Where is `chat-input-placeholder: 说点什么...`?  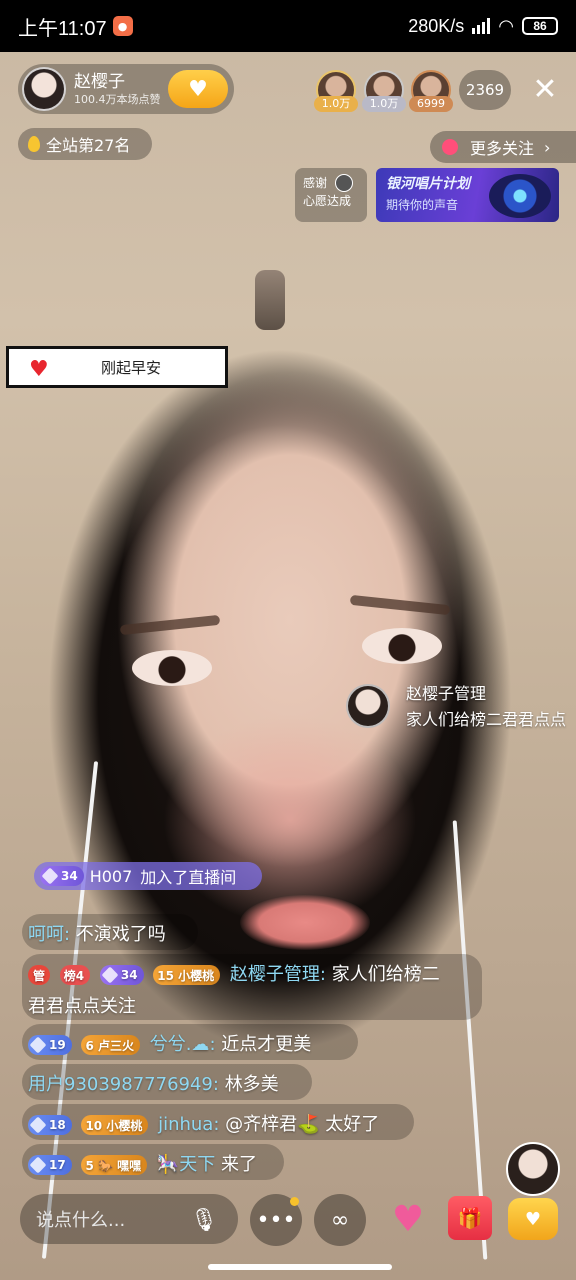
chat-input-placeholder: 说点什么... is located at coordinates (81, 1220).